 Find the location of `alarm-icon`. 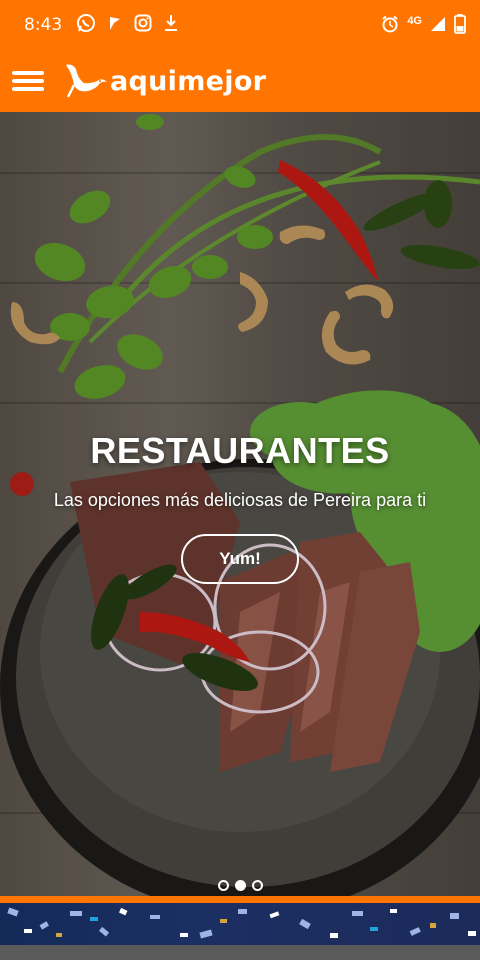

alarm-icon is located at coordinates (390, 25).